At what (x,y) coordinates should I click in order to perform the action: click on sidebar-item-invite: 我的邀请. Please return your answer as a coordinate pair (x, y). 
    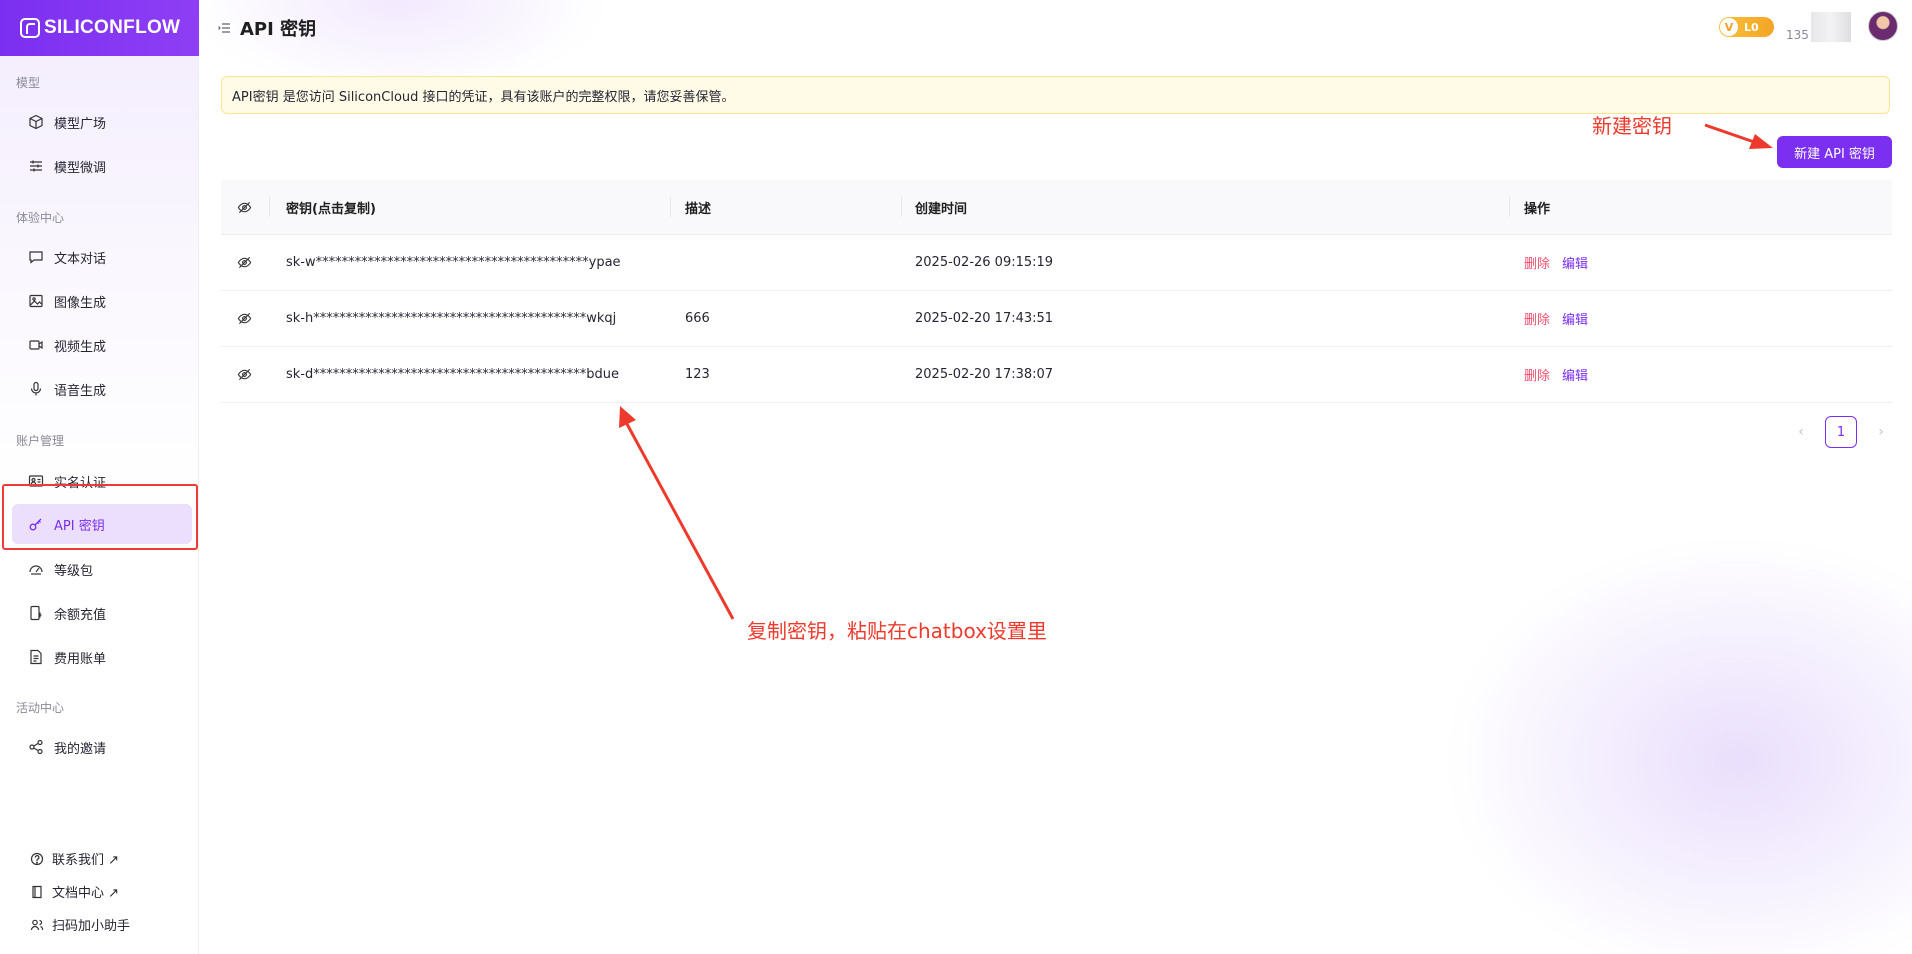
    Looking at the image, I should click on (102, 747).